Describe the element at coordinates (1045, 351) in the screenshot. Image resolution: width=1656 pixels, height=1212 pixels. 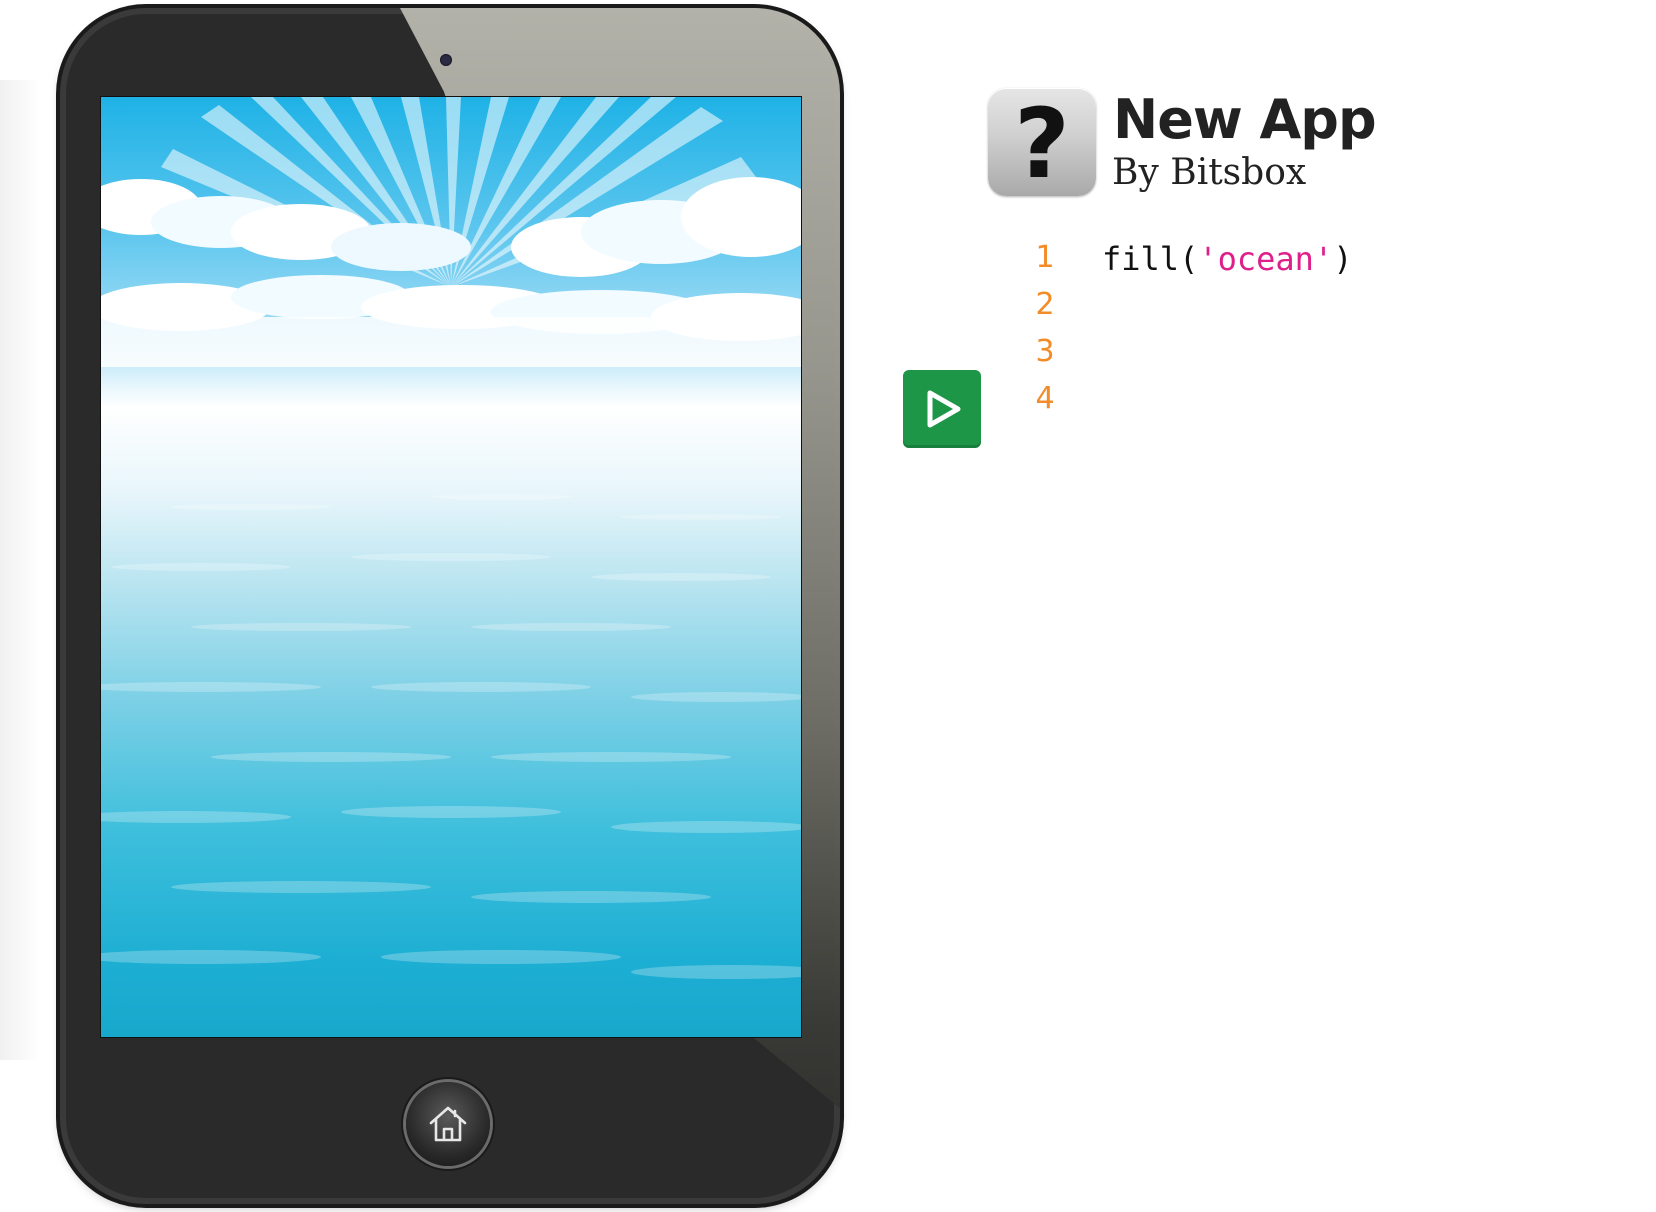
I see `line-number: 3` at that location.